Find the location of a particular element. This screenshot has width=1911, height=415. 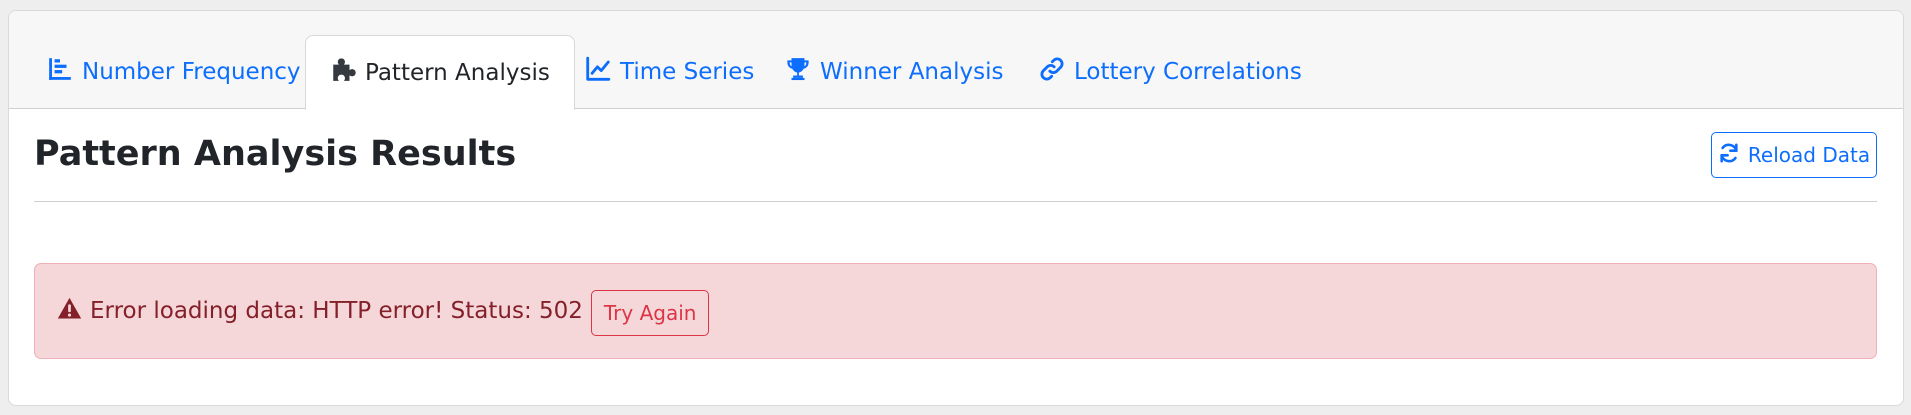

tab-time-series: Time Series is located at coordinates (669, 72).